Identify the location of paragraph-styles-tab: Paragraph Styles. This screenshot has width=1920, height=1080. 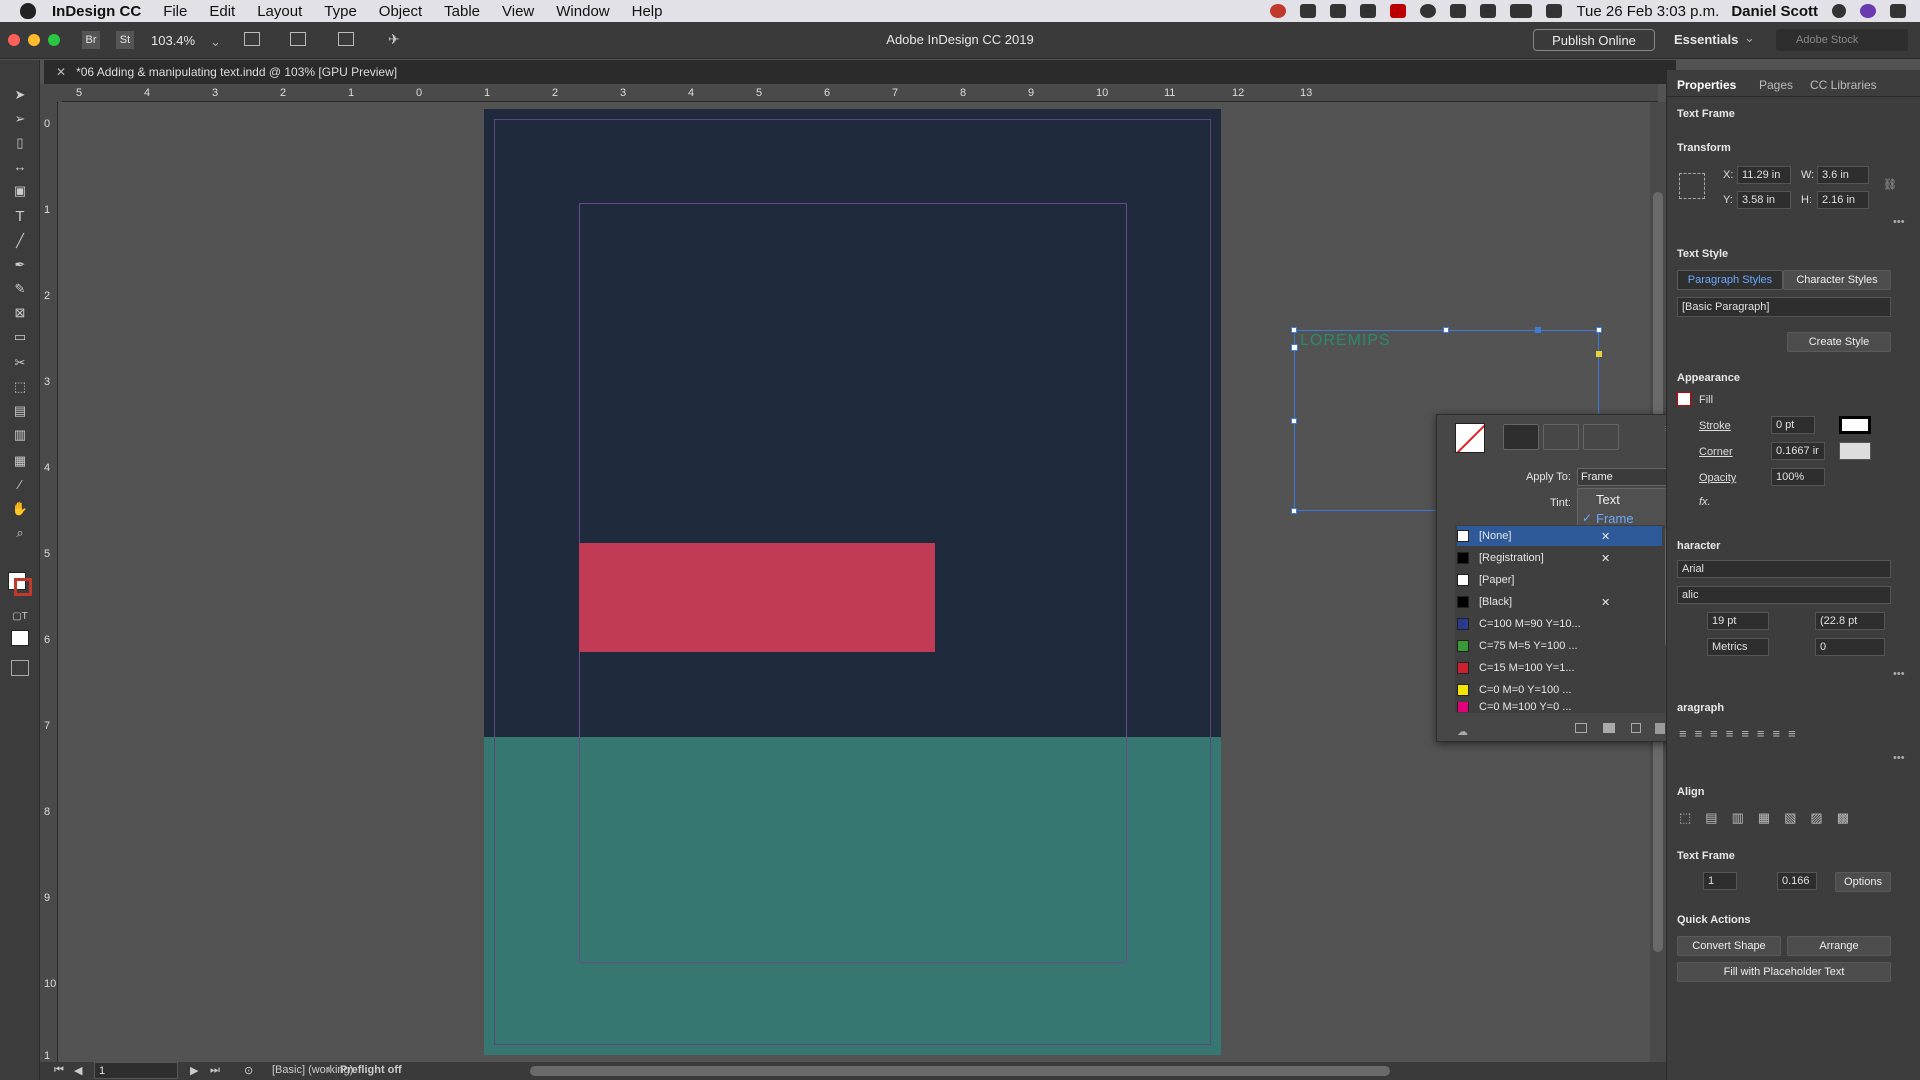
(1730, 280).